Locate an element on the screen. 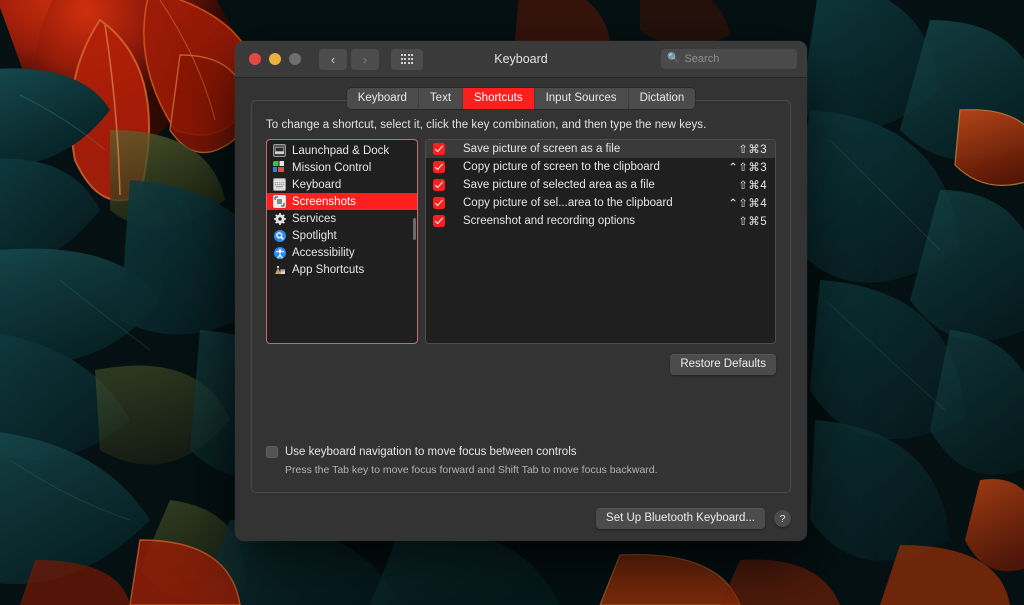  sidebar-item-app-shortcuts: App Shortcuts is located at coordinates (342, 269).